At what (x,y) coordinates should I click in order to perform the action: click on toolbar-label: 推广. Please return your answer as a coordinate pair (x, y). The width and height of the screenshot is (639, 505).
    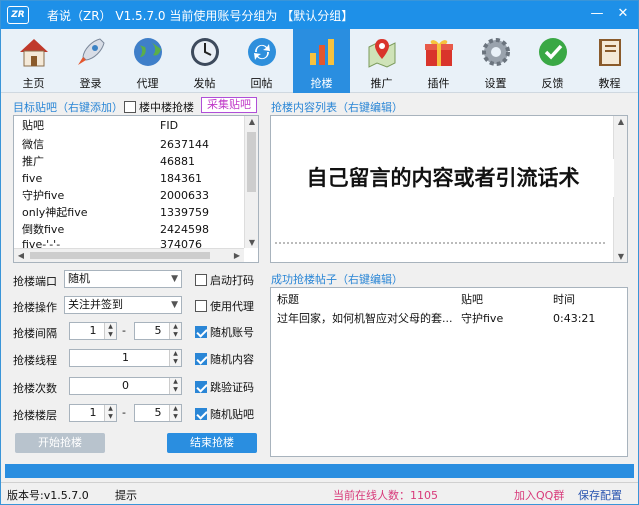
    Looking at the image, I should click on (381, 83).